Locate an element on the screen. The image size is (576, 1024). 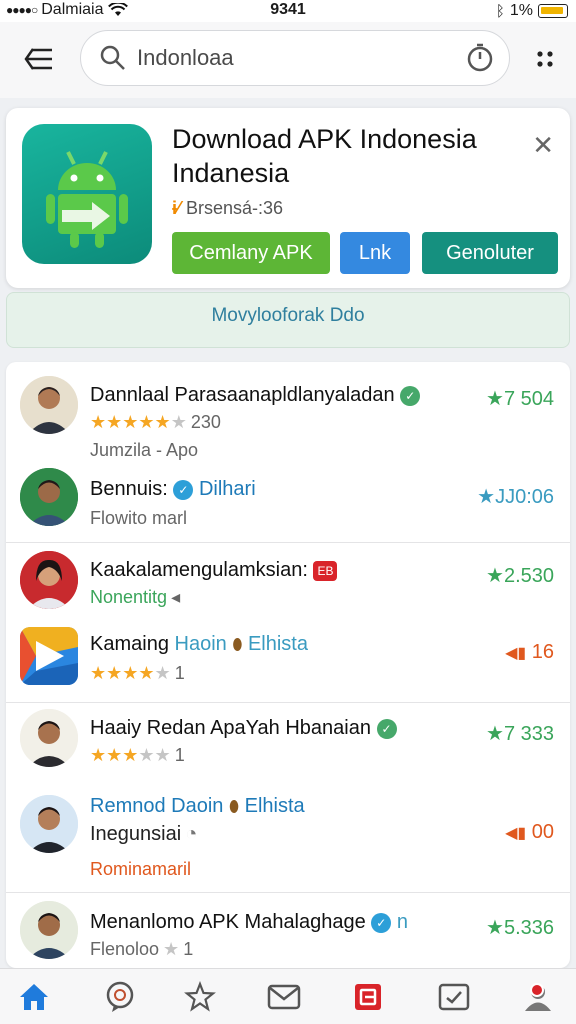
notification-badge is located at coordinates (537, 990).